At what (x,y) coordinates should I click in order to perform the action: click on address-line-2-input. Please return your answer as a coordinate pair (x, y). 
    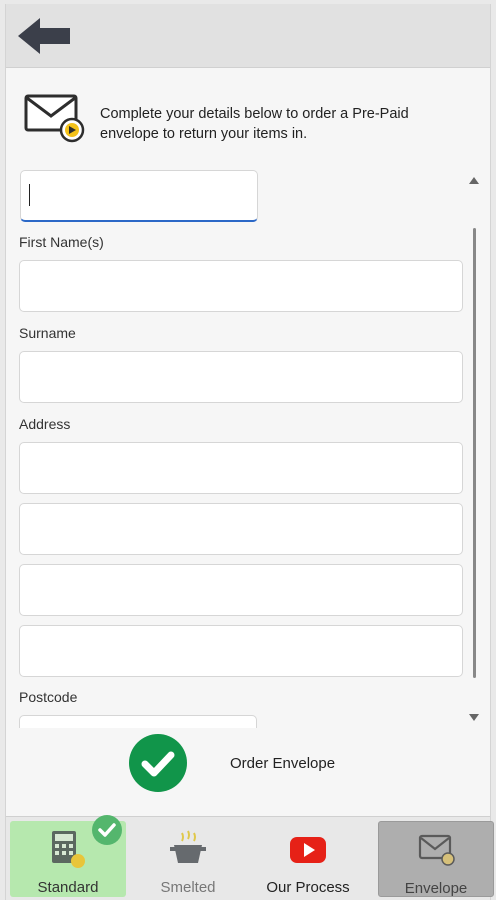
    Looking at the image, I should click on (241, 529).